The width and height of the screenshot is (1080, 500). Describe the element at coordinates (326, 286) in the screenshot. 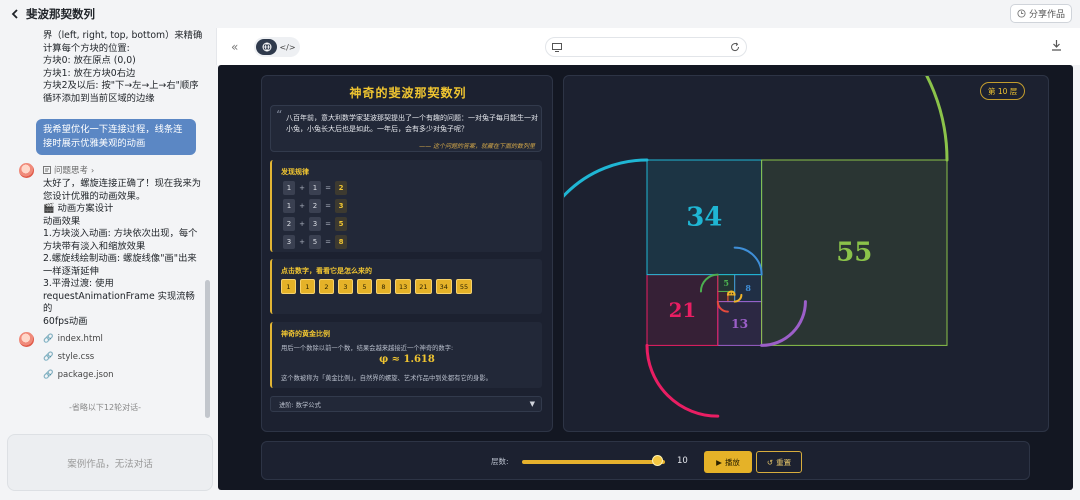

I see `number-button: 2` at that location.